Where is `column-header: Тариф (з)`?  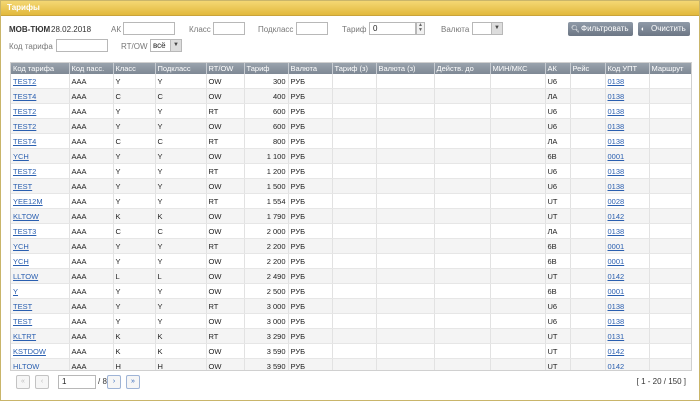
column-header: Тариф (з) is located at coordinates (354, 68).